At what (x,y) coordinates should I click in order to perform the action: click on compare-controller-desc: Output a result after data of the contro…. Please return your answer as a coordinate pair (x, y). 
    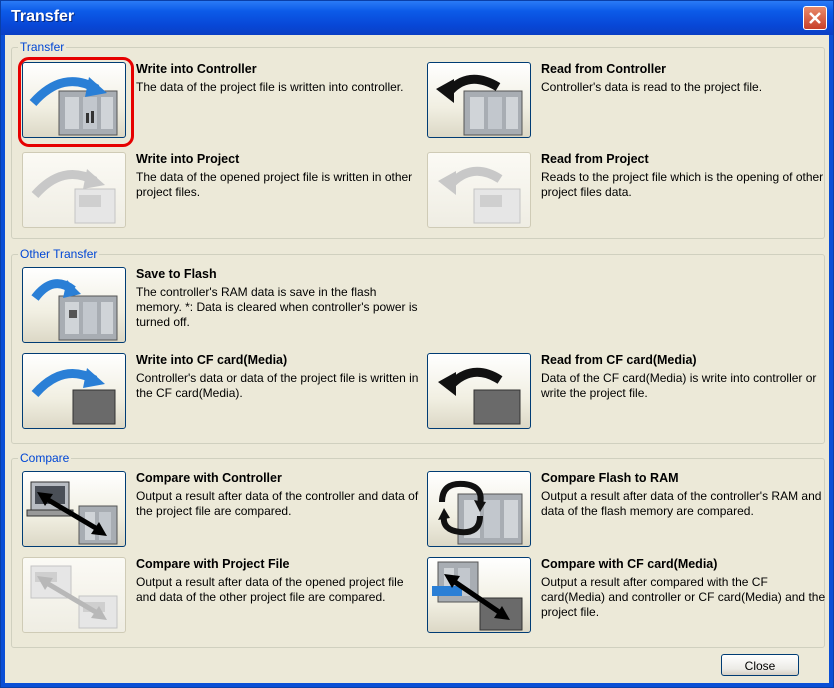
    Looking at the image, I should click on (277, 503).